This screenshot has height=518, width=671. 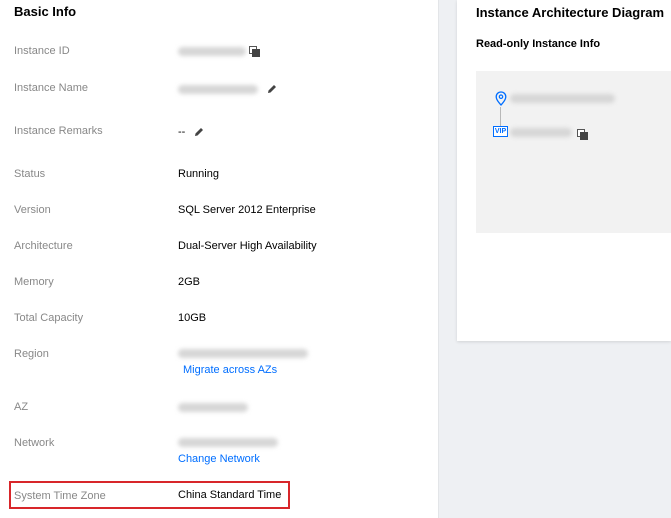 I want to click on architecture-value: Dual-Server High Availability, so click(x=247, y=246).